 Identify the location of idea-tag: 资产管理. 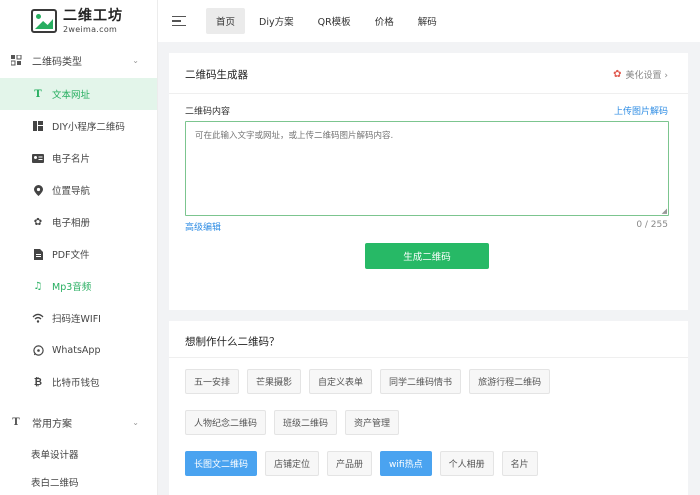
(372, 422).